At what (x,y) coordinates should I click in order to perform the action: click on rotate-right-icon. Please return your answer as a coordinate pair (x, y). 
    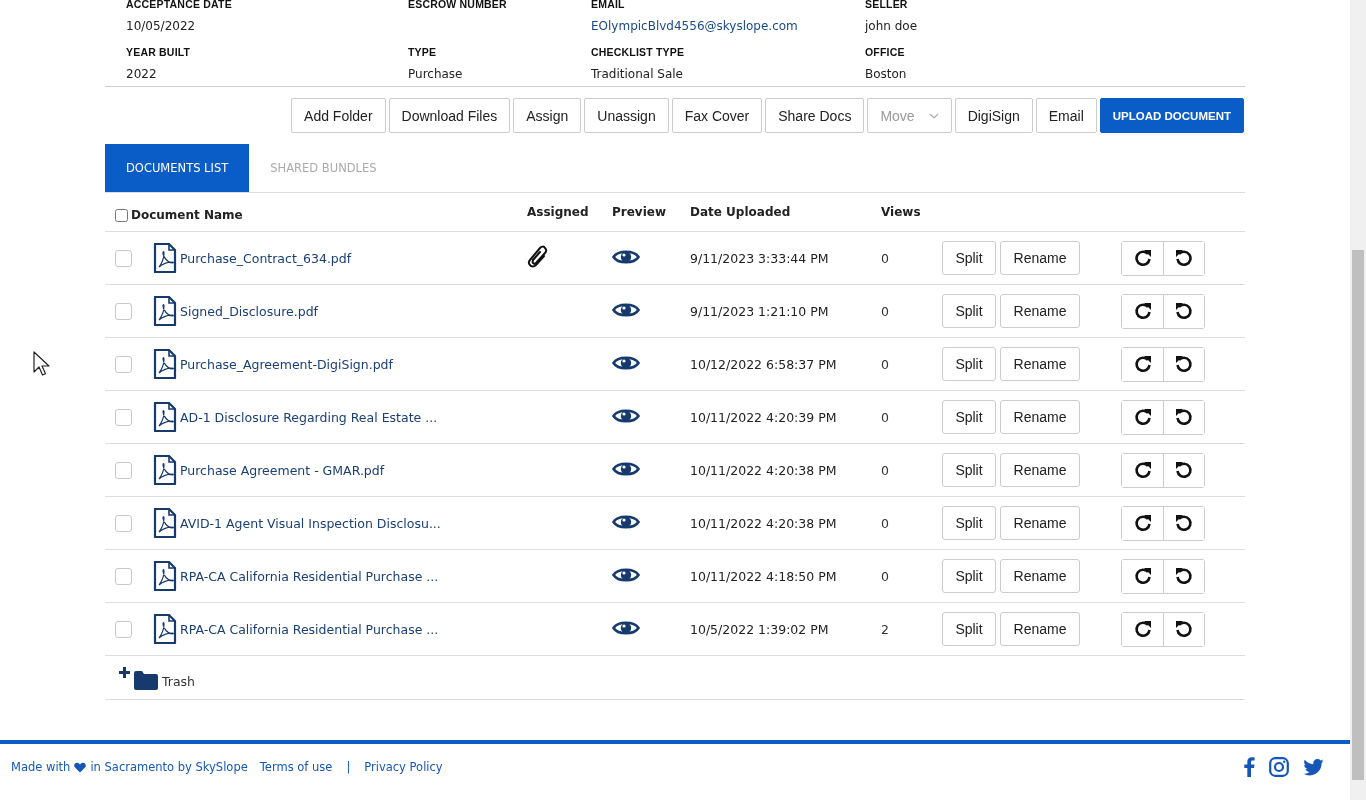
    Looking at the image, I should click on (1142, 470).